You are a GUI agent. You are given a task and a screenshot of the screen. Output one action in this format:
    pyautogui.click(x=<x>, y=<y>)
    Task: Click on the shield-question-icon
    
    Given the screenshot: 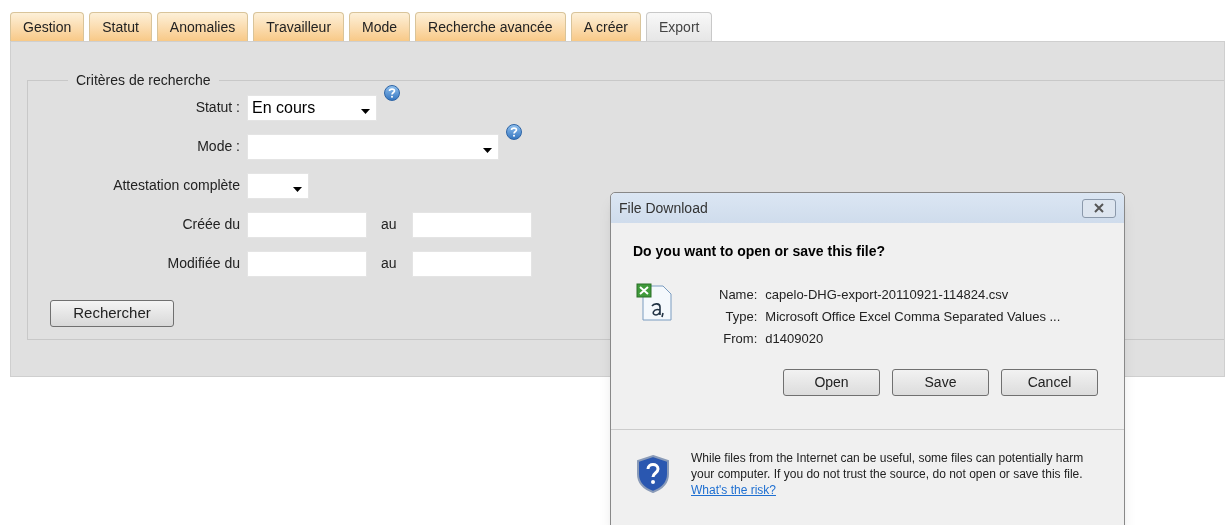 What is the action you would take?
    pyautogui.click(x=653, y=474)
    